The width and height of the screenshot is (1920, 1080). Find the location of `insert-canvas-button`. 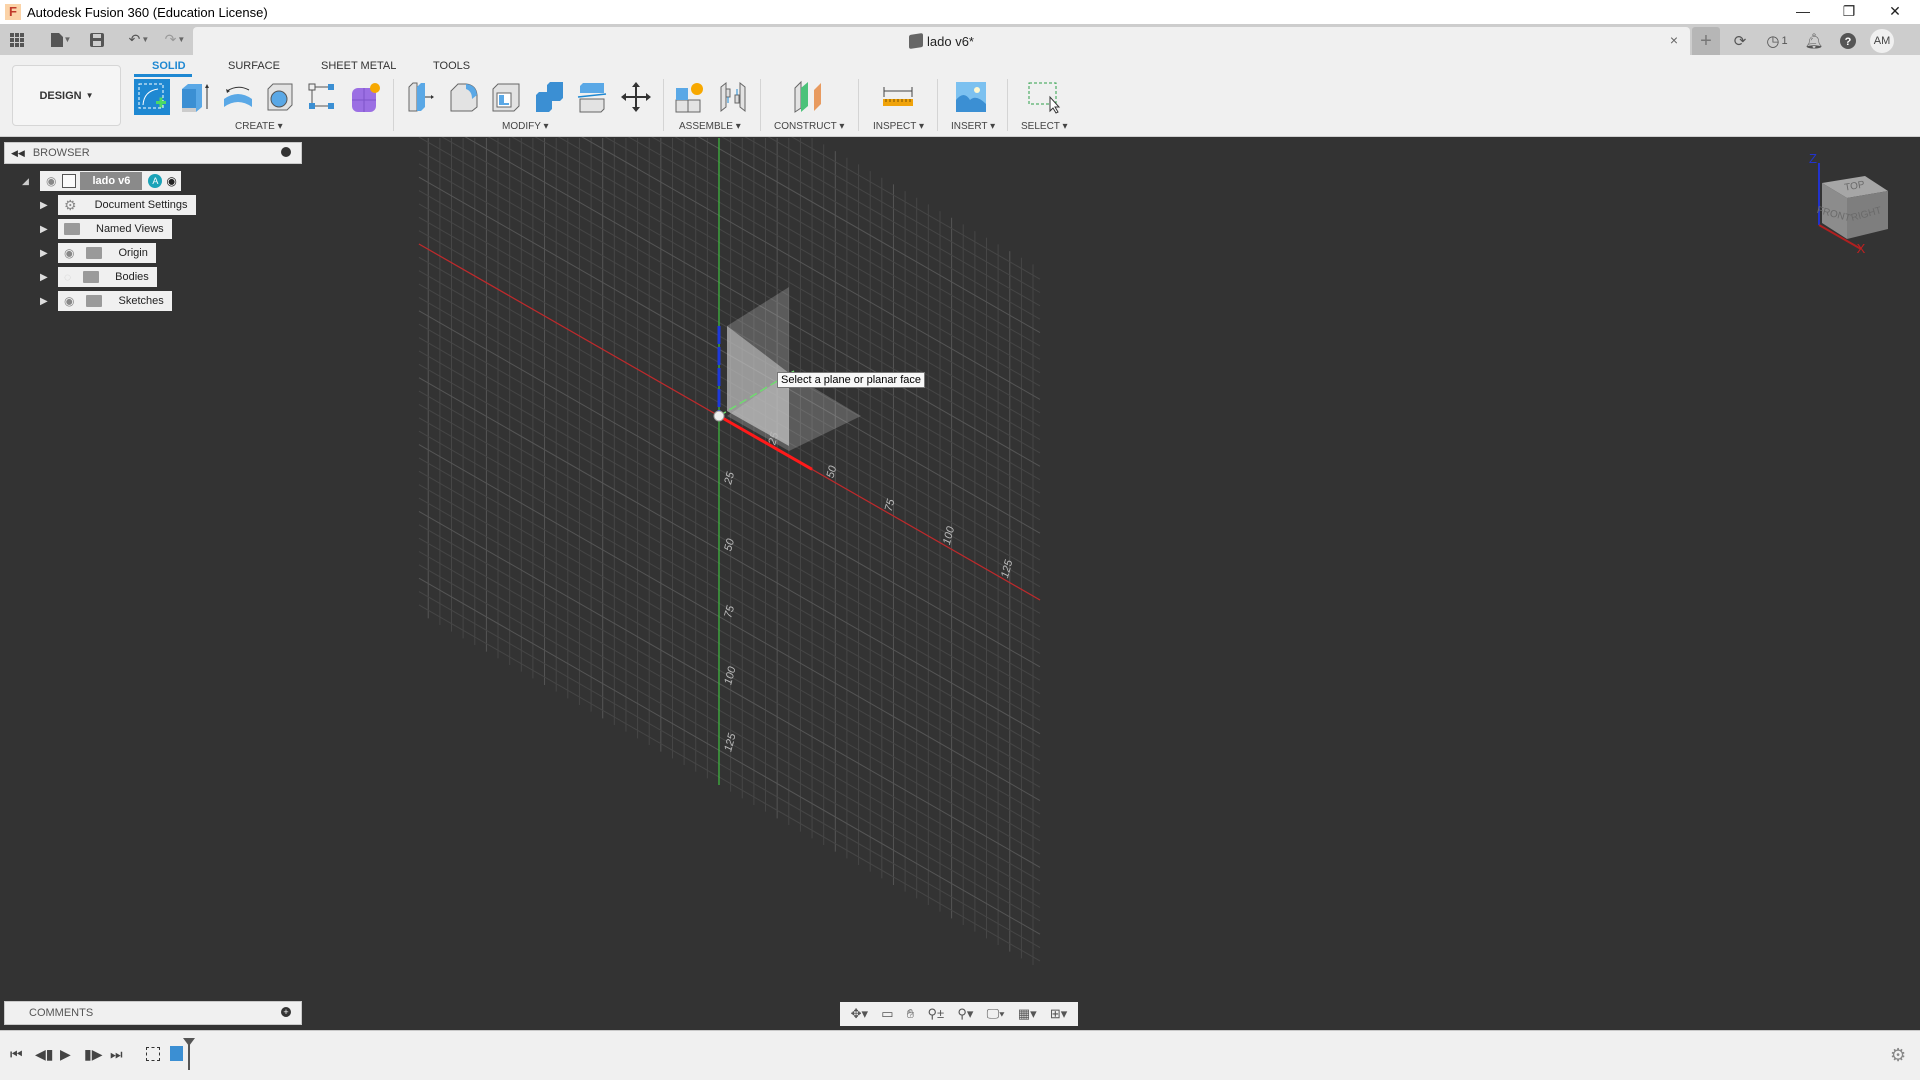

insert-canvas-button is located at coordinates (971, 97).